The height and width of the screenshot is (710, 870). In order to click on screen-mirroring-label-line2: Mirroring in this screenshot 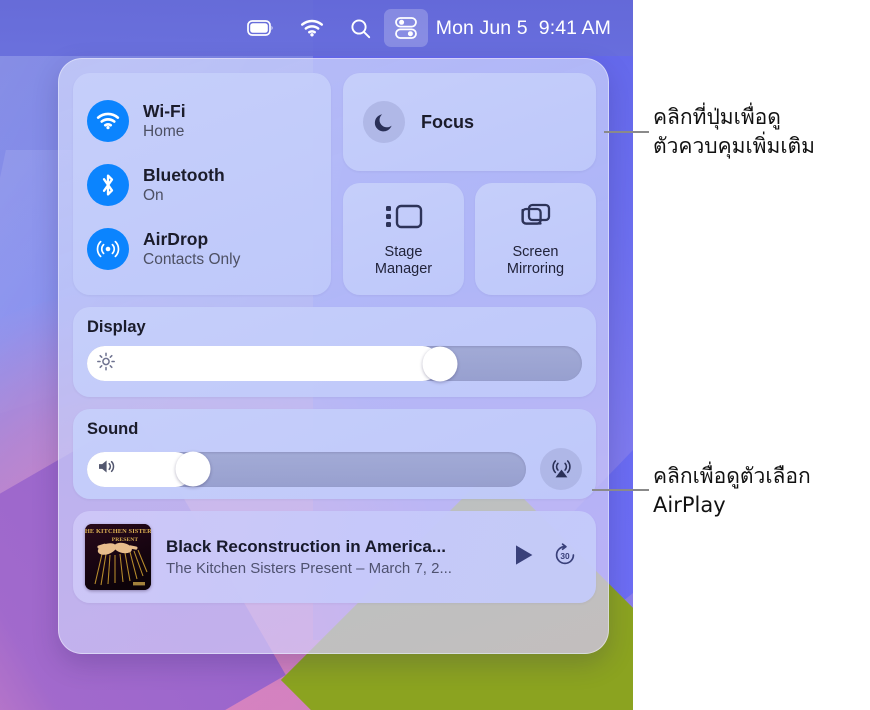, I will do `click(535, 268)`.